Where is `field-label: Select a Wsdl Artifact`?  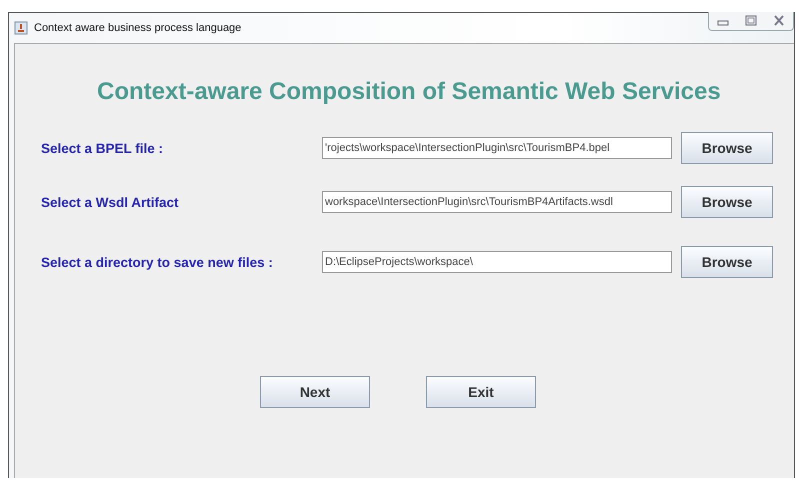
field-label: Select a Wsdl Artifact is located at coordinates (110, 202).